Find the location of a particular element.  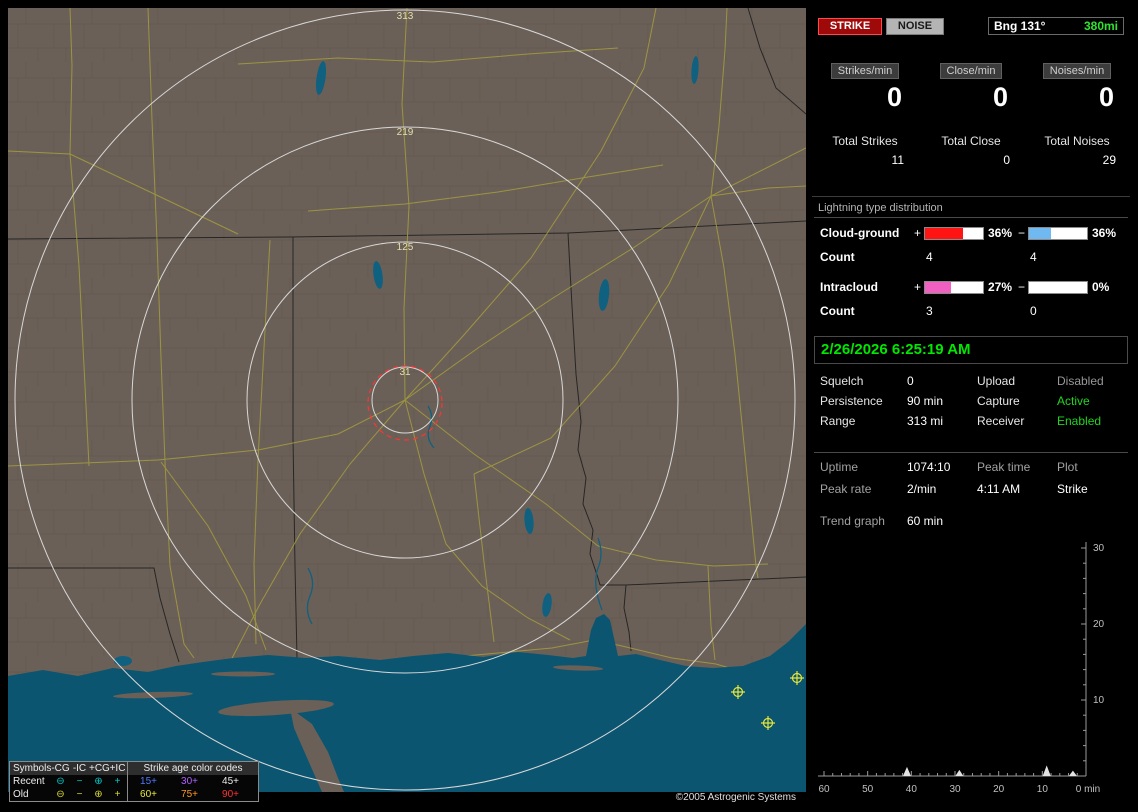

cg-positive-percent: 36% is located at coordinates (1000, 233).